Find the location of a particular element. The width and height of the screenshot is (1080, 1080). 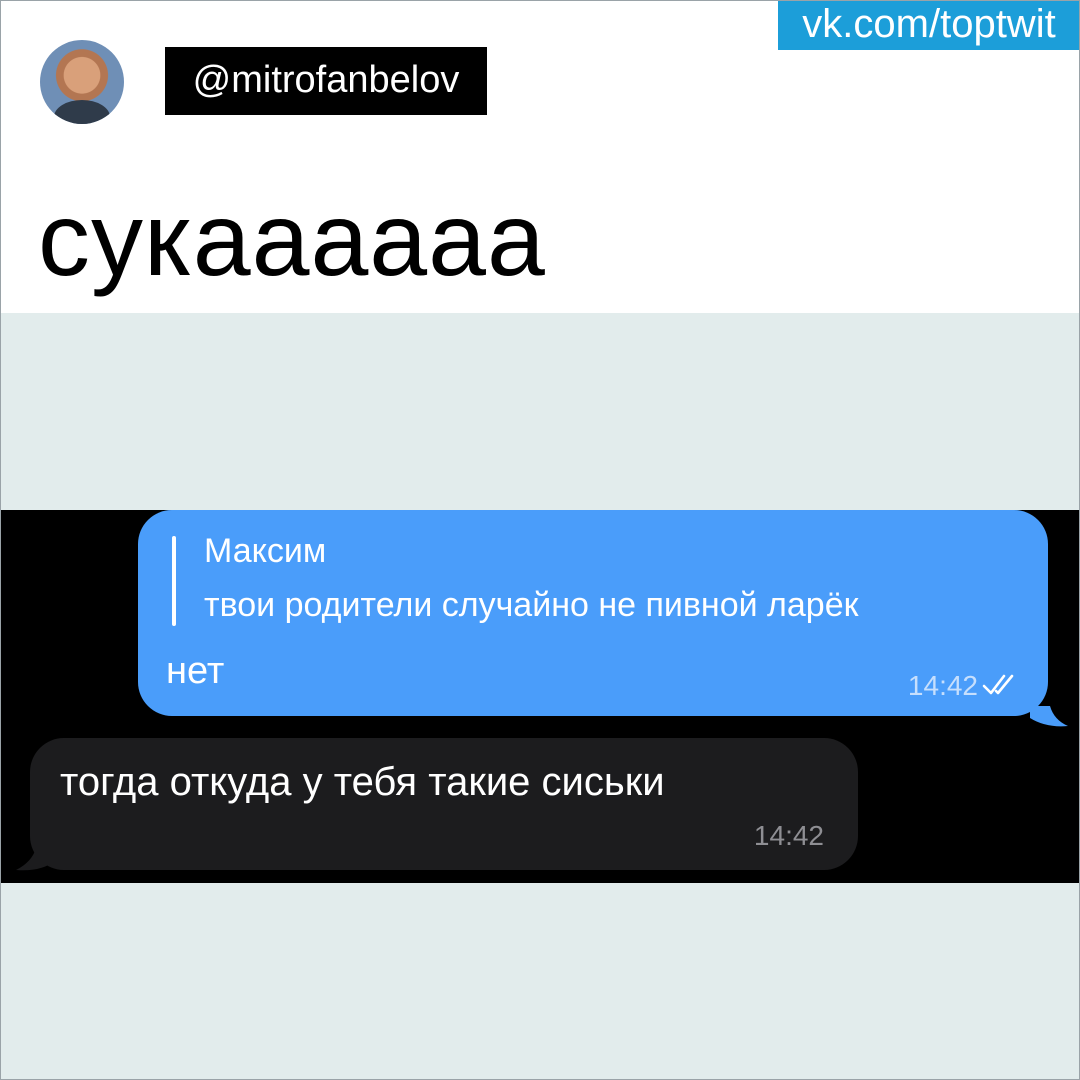

double-check-icon is located at coordinates (998, 684).